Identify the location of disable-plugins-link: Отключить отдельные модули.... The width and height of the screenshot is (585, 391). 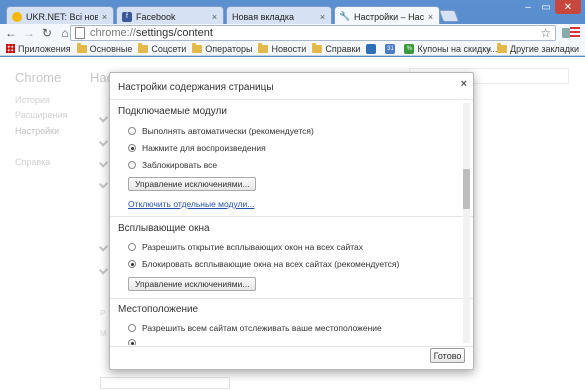
(191, 204).